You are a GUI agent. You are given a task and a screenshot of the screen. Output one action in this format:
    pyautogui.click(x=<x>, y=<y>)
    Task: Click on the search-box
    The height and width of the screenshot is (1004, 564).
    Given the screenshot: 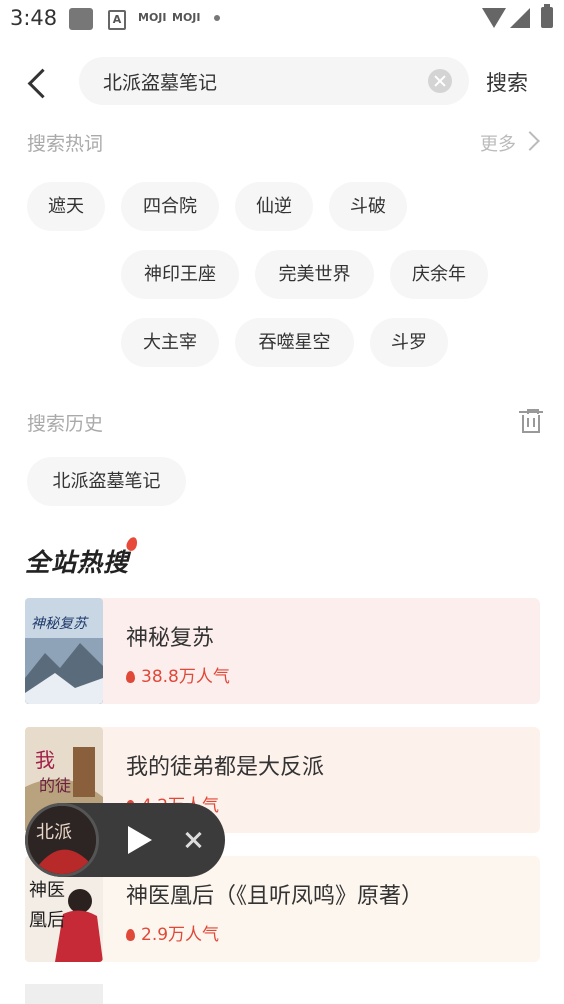 What is the action you would take?
    pyautogui.click(x=274, y=81)
    